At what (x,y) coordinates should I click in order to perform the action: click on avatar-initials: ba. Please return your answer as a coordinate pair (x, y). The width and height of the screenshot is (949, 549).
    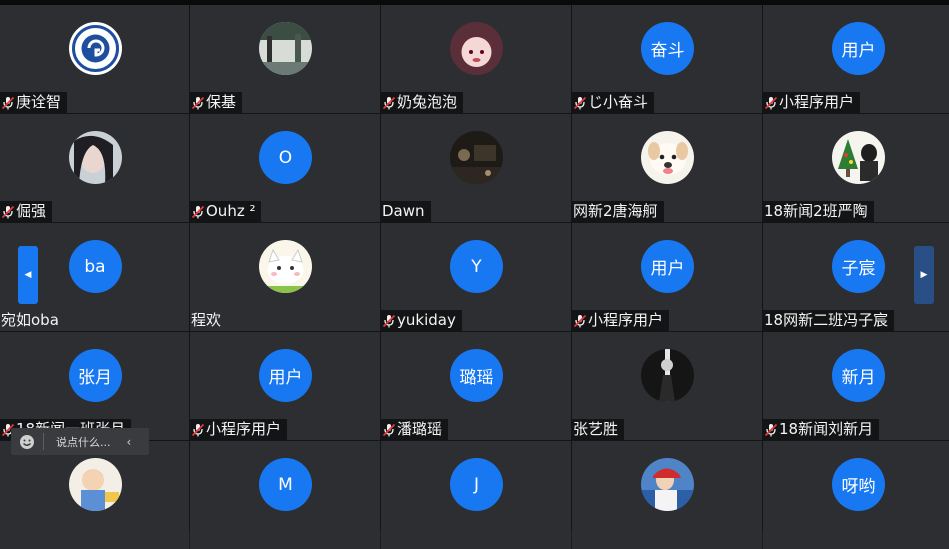
    Looking at the image, I should click on (95, 266).